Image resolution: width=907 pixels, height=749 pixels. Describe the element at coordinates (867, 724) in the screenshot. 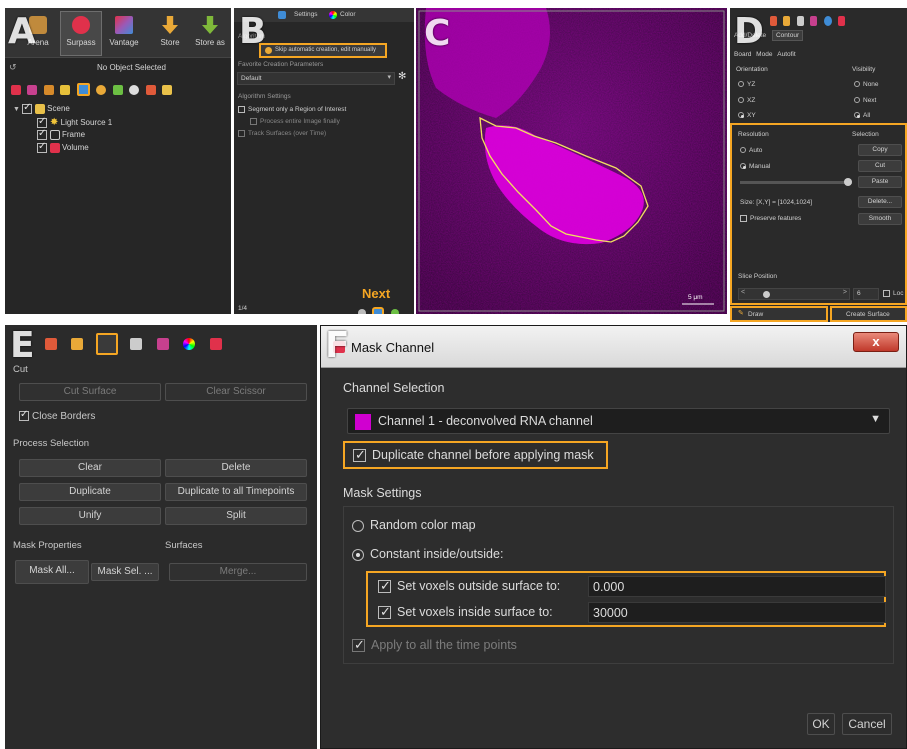

I see `cancel-button: Cancel` at that location.